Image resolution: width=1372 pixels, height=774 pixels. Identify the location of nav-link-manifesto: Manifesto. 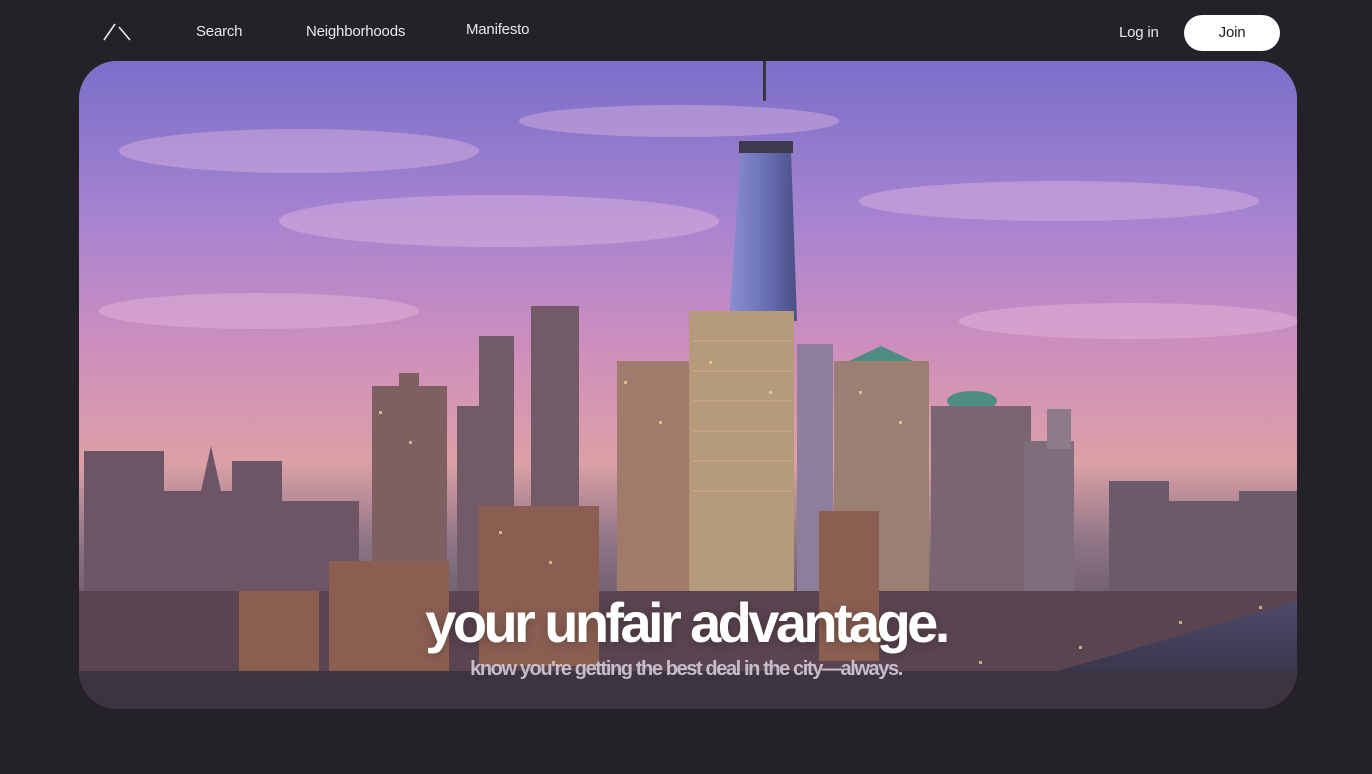
(497, 29).